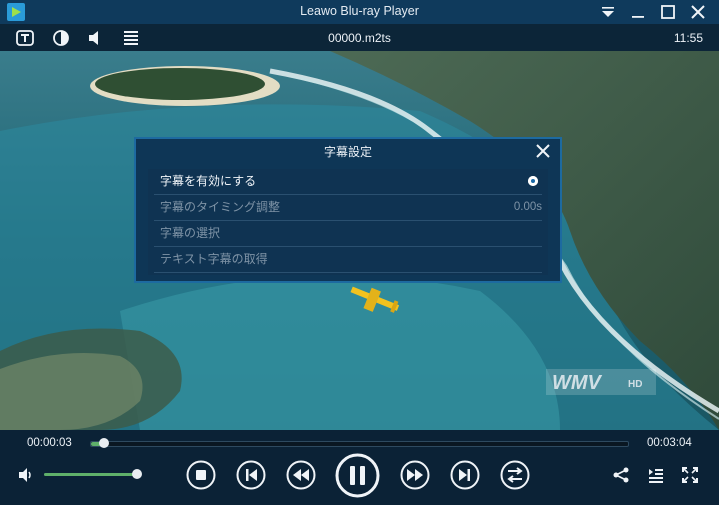  I want to click on speaker-icon, so click(26, 475).